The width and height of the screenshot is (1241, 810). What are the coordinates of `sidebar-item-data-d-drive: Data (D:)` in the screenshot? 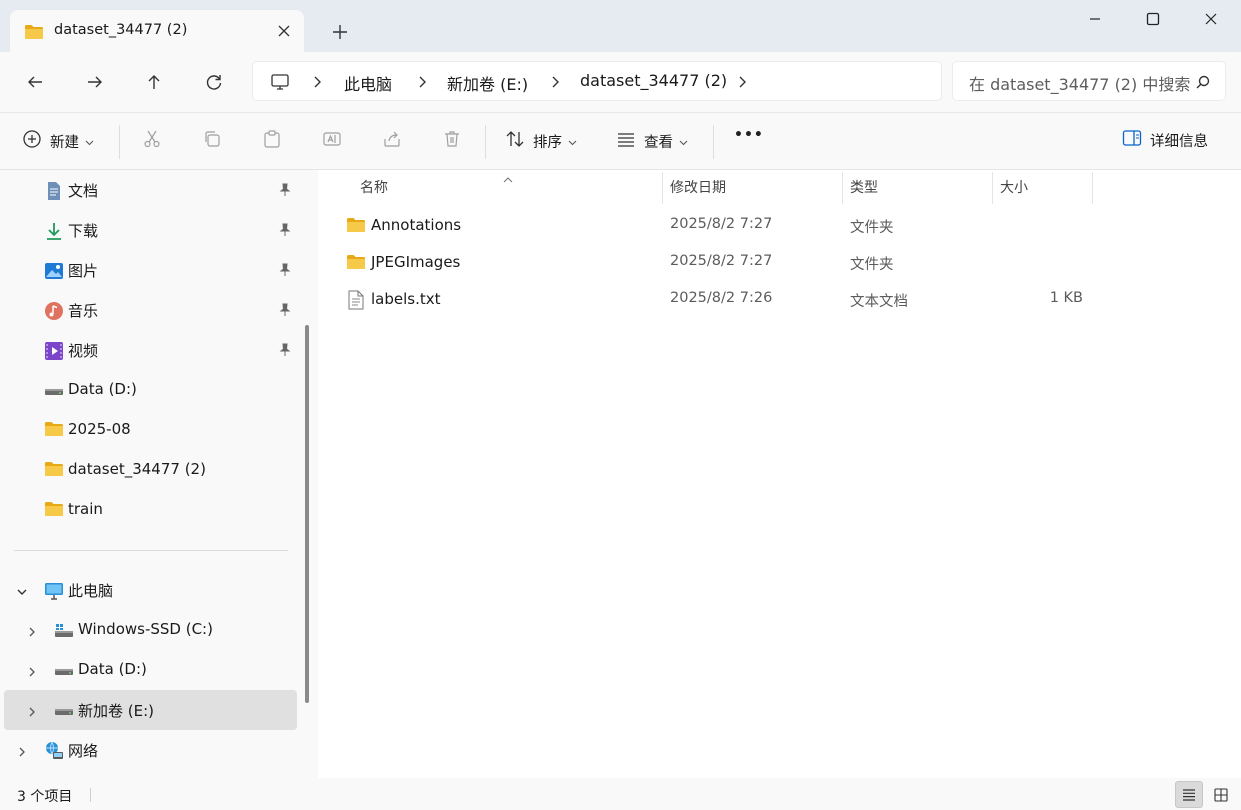 It's located at (150, 670).